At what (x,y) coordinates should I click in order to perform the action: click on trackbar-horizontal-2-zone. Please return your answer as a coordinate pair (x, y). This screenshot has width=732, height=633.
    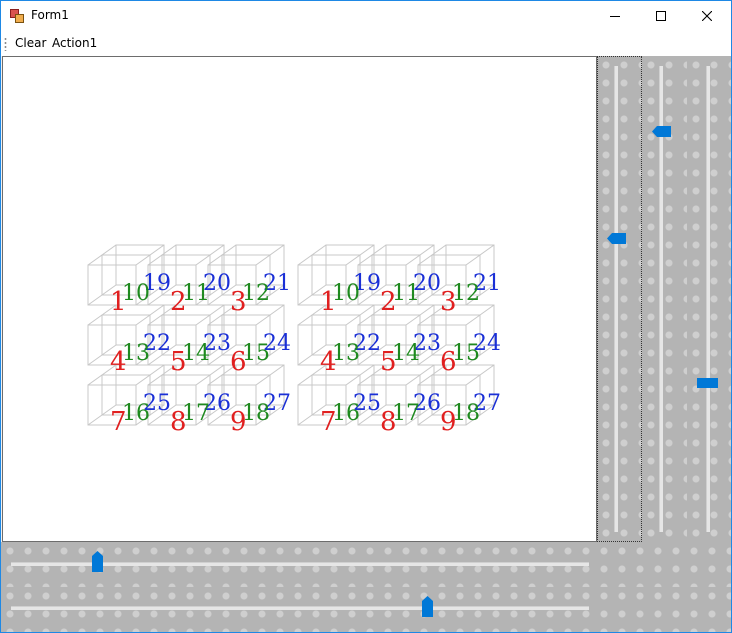
    Looking at the image, I should click on (366, 609).